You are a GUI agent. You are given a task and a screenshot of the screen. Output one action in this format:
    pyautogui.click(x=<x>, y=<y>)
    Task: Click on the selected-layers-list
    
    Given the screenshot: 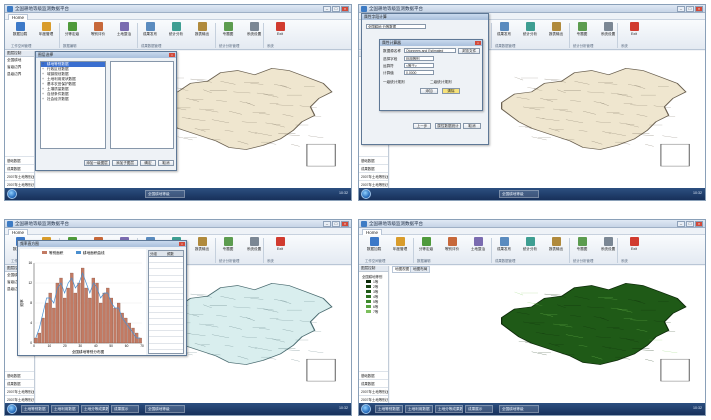 What is the action you would take?
    pyautogui.click(x=142, y=105)
    